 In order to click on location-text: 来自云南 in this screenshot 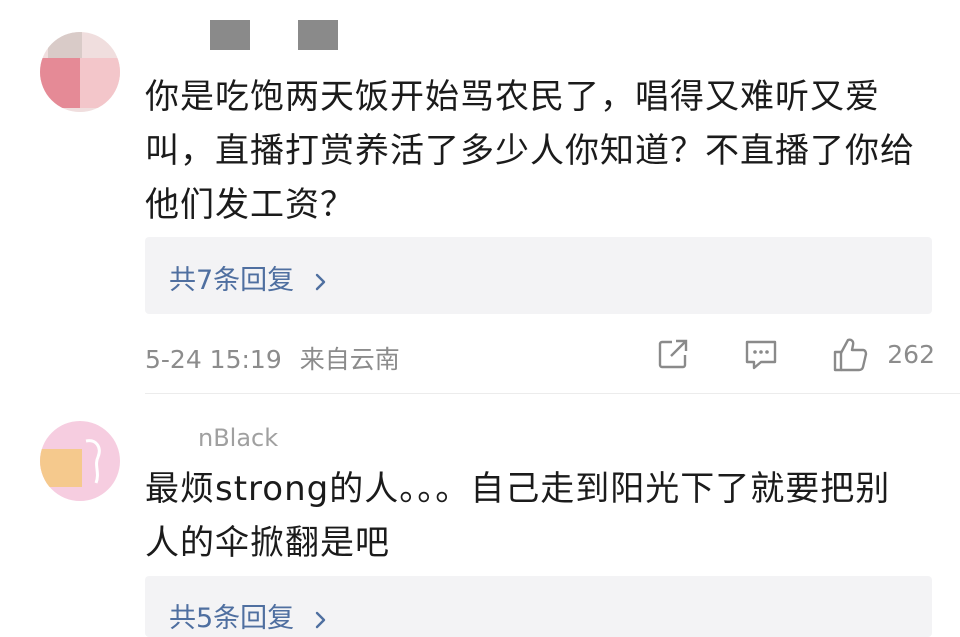, I will do `click(349, 359)`.